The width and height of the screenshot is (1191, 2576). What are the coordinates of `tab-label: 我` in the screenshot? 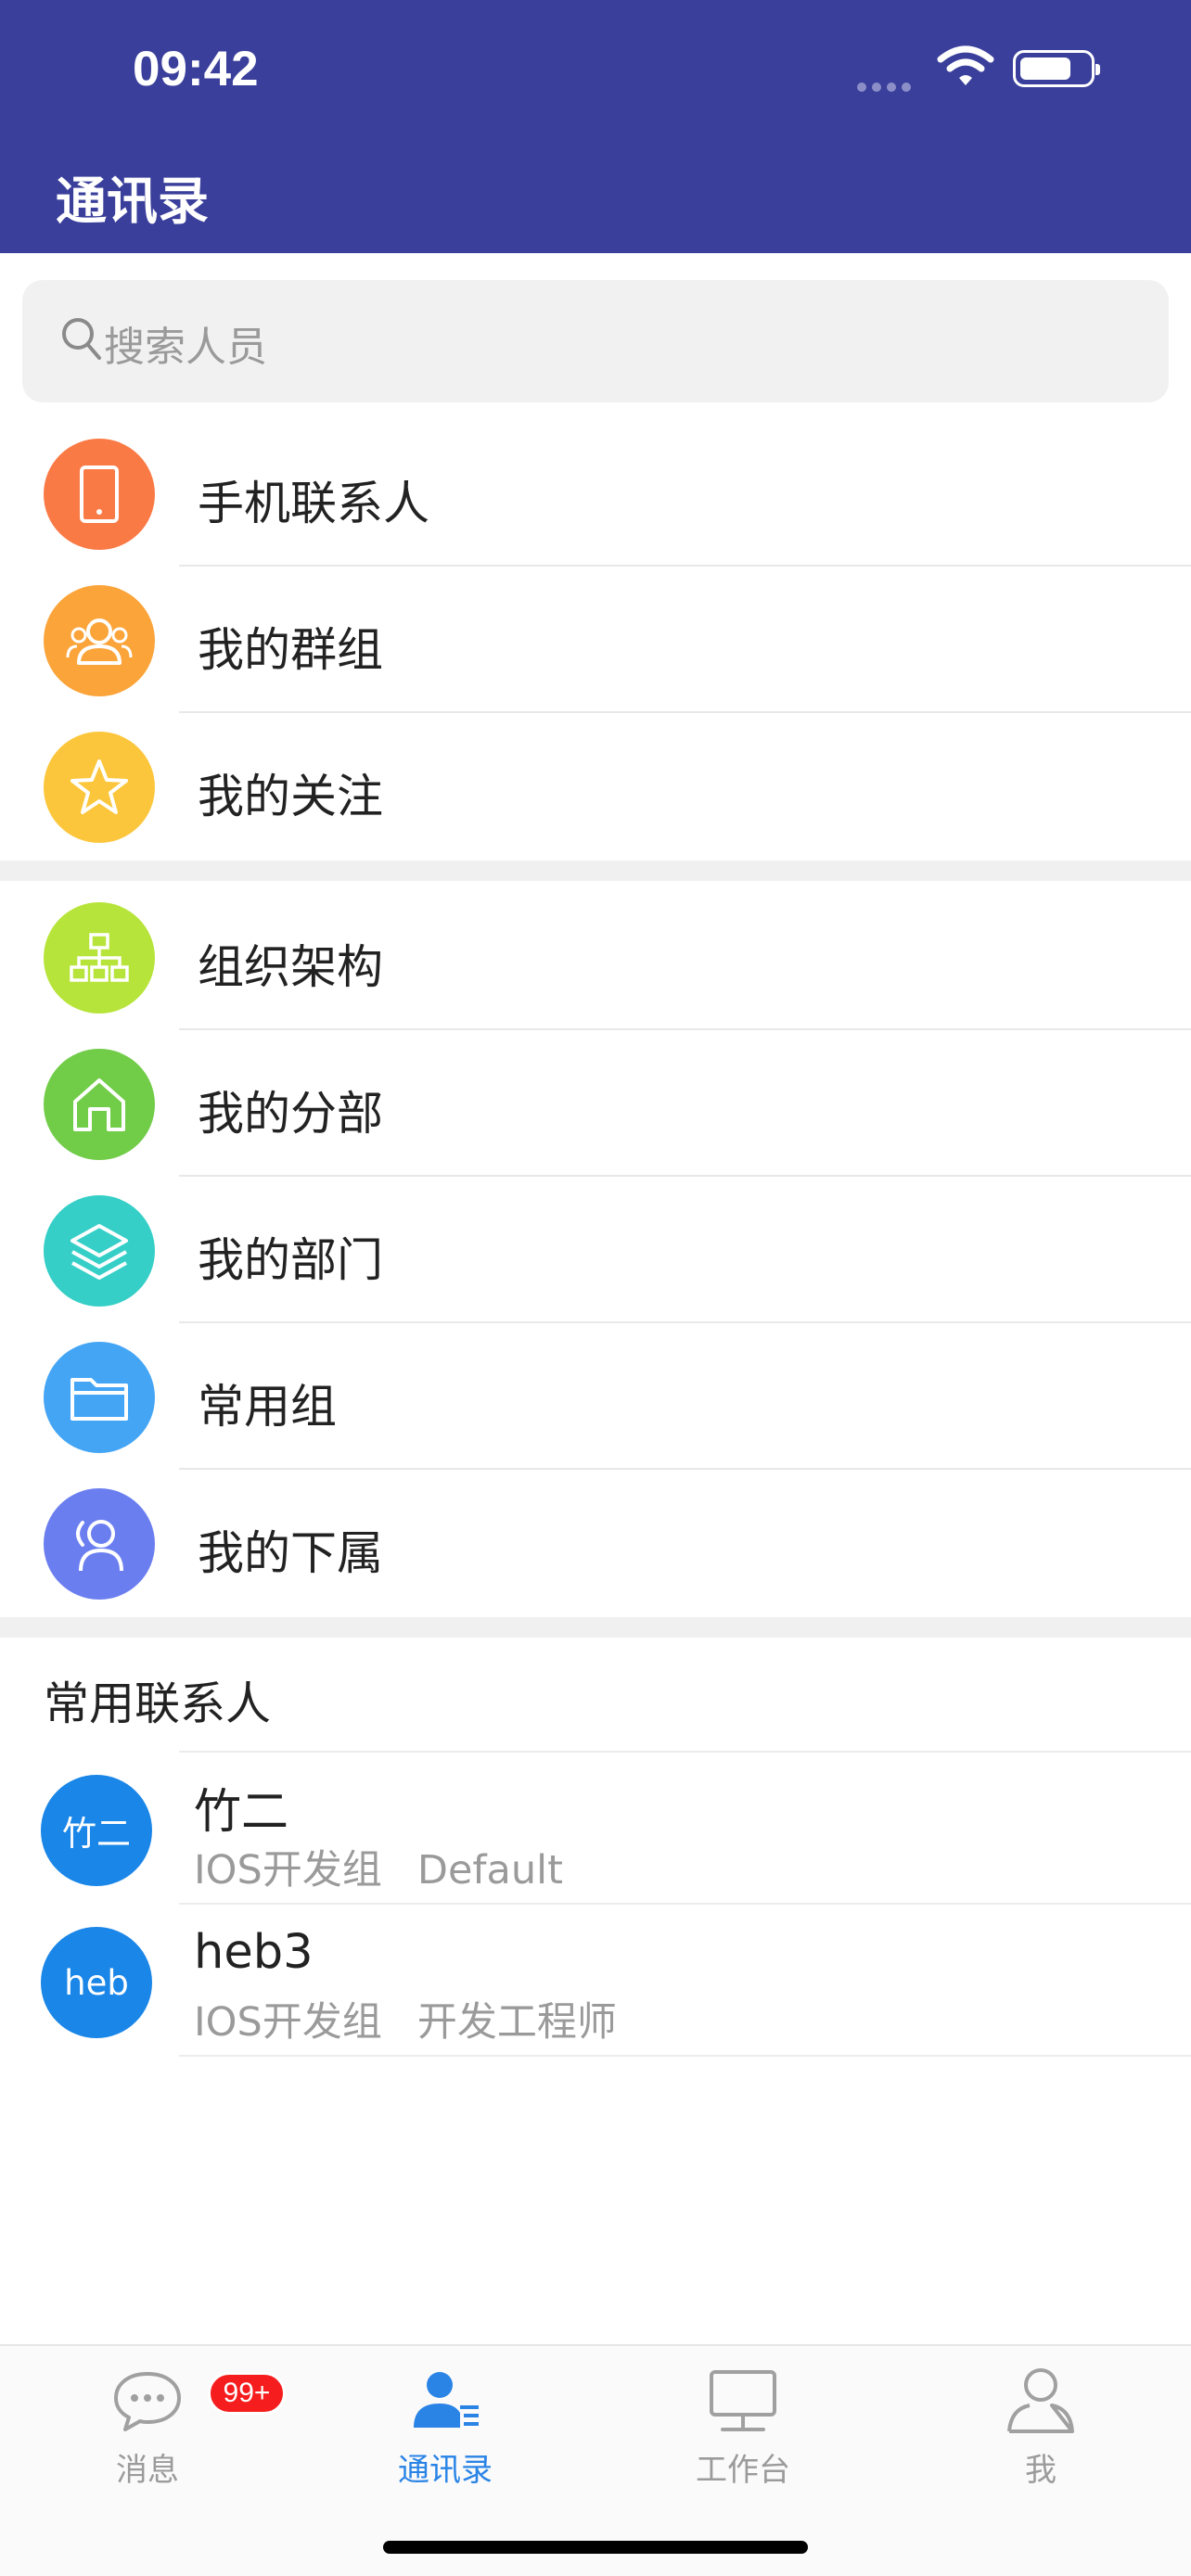 It's located at (1041, 2471).